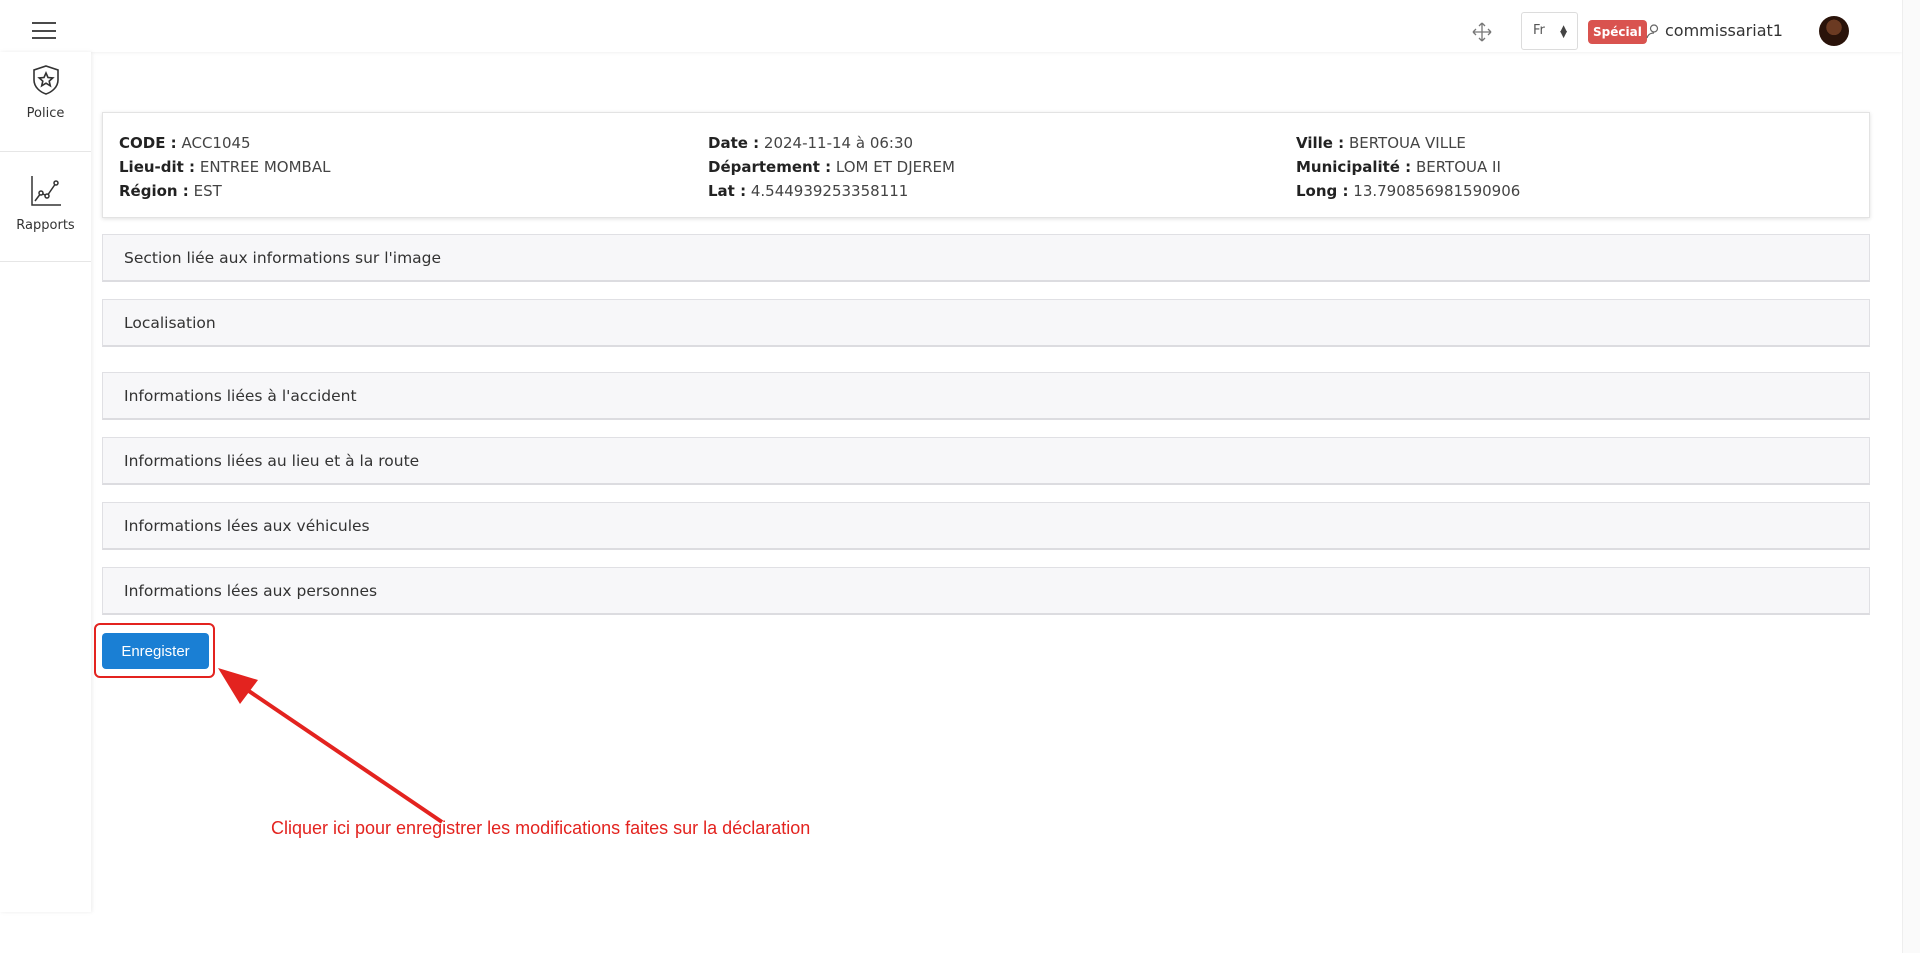 The width and height of the screenshot is (1920, 953). I want to click on page-scrollbar, so click(1911, 476).